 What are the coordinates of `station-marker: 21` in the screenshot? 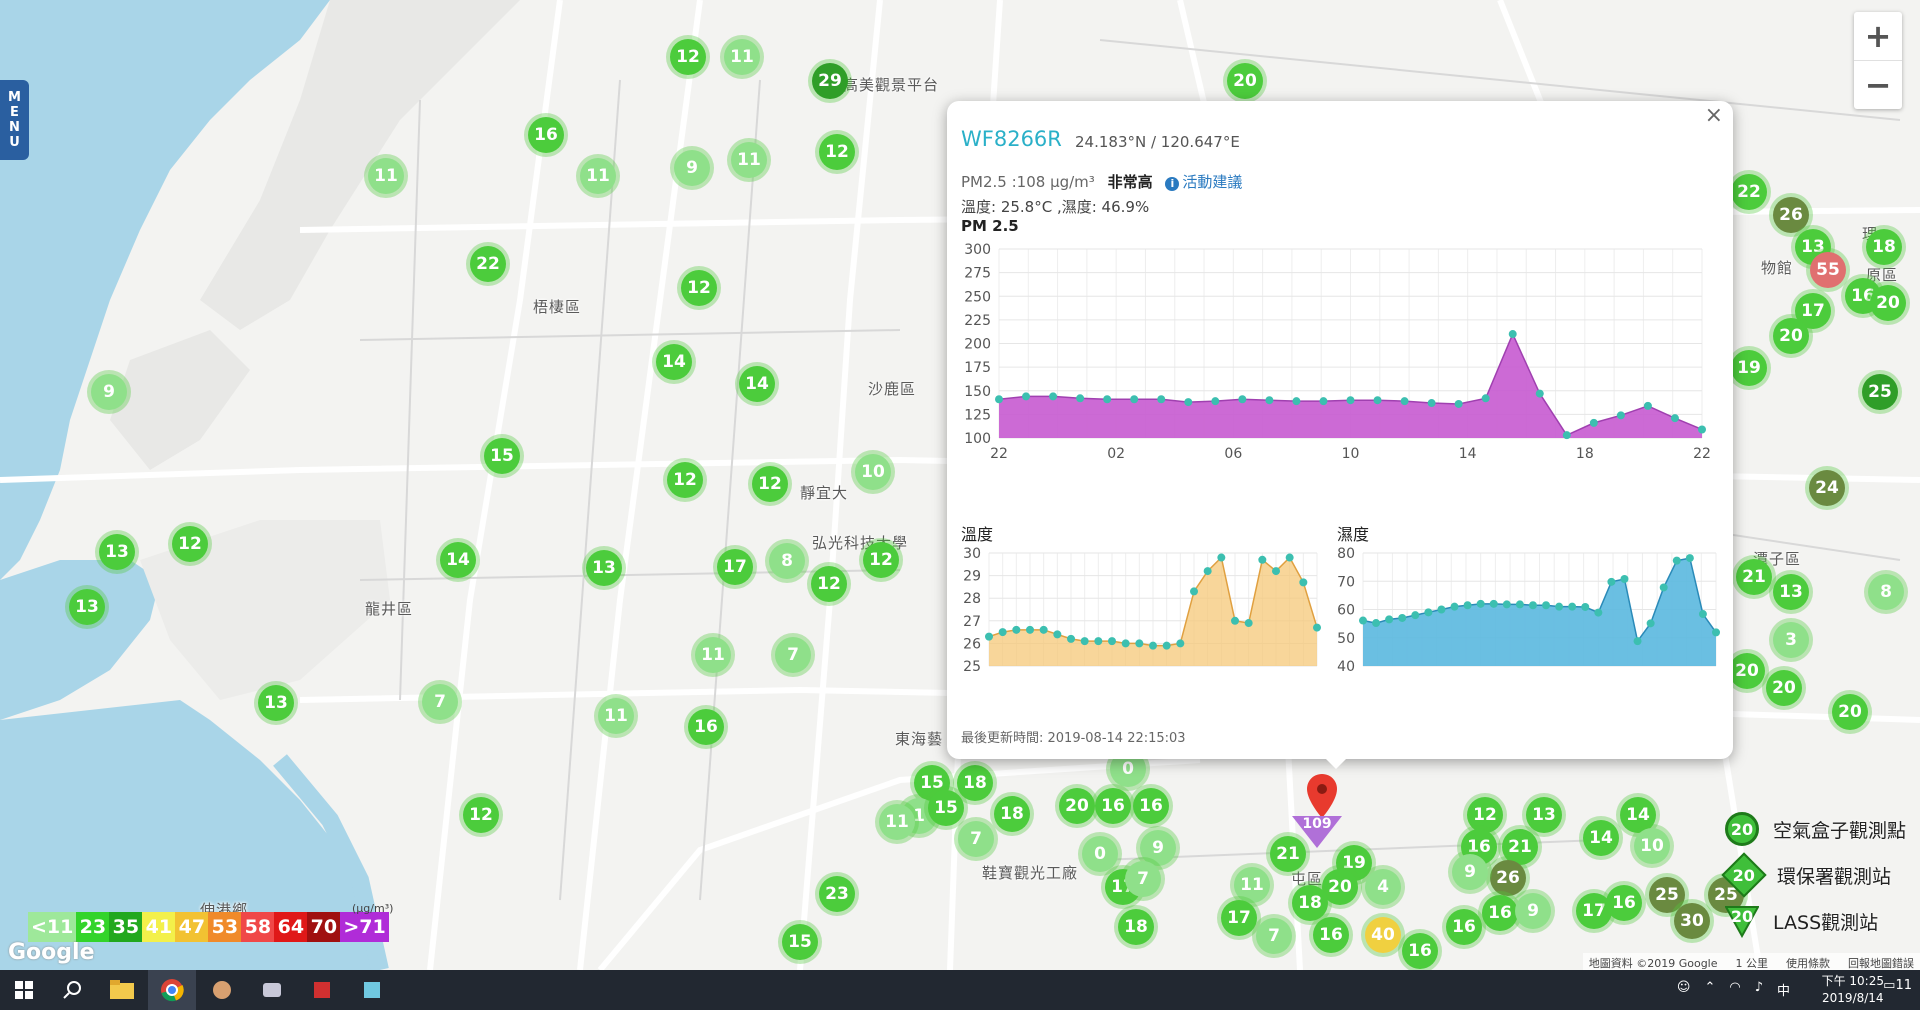 It's located at (1754, 577).